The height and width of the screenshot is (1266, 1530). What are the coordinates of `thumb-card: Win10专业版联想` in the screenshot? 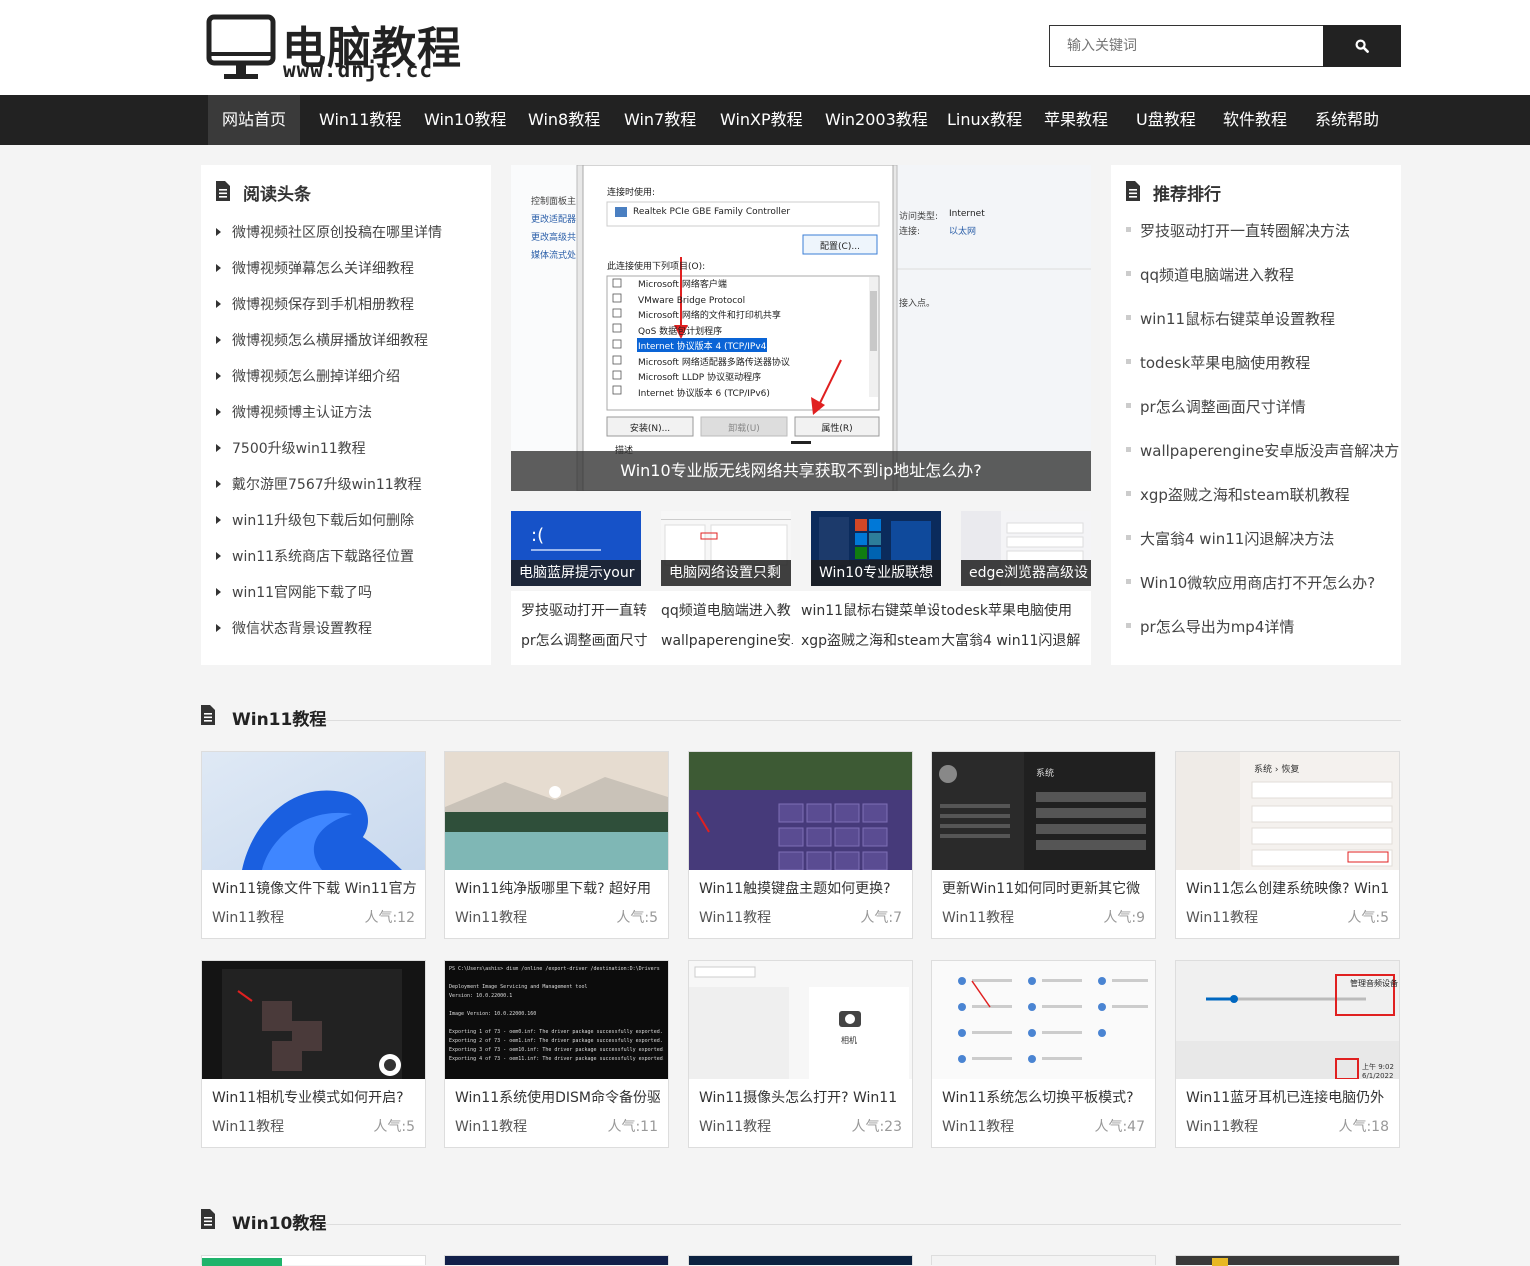 It's located at (876, 548).